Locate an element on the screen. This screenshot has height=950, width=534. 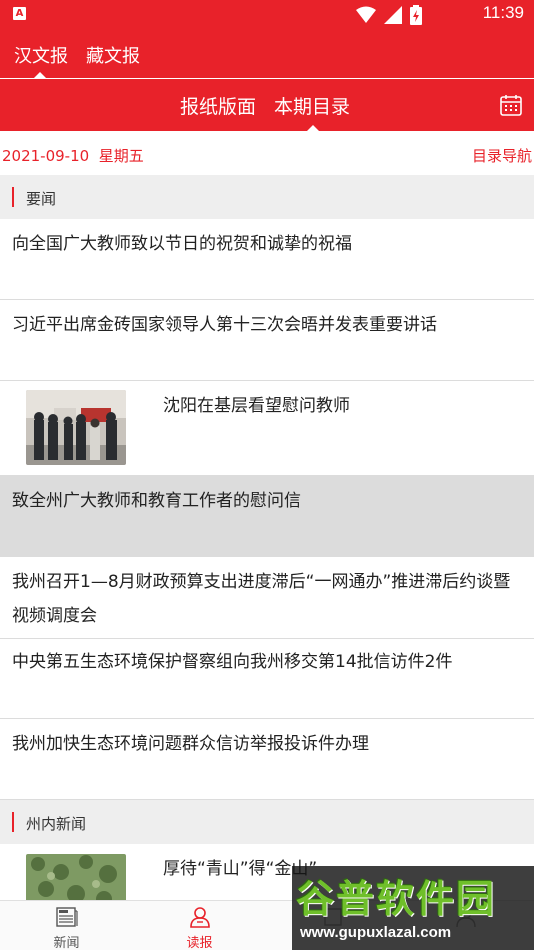
list-item: 我州召开1—8月财政预算支出进度滞后“一网通办”推进滞后约谈暨视频调度会 is located at coordinates (267, 598).